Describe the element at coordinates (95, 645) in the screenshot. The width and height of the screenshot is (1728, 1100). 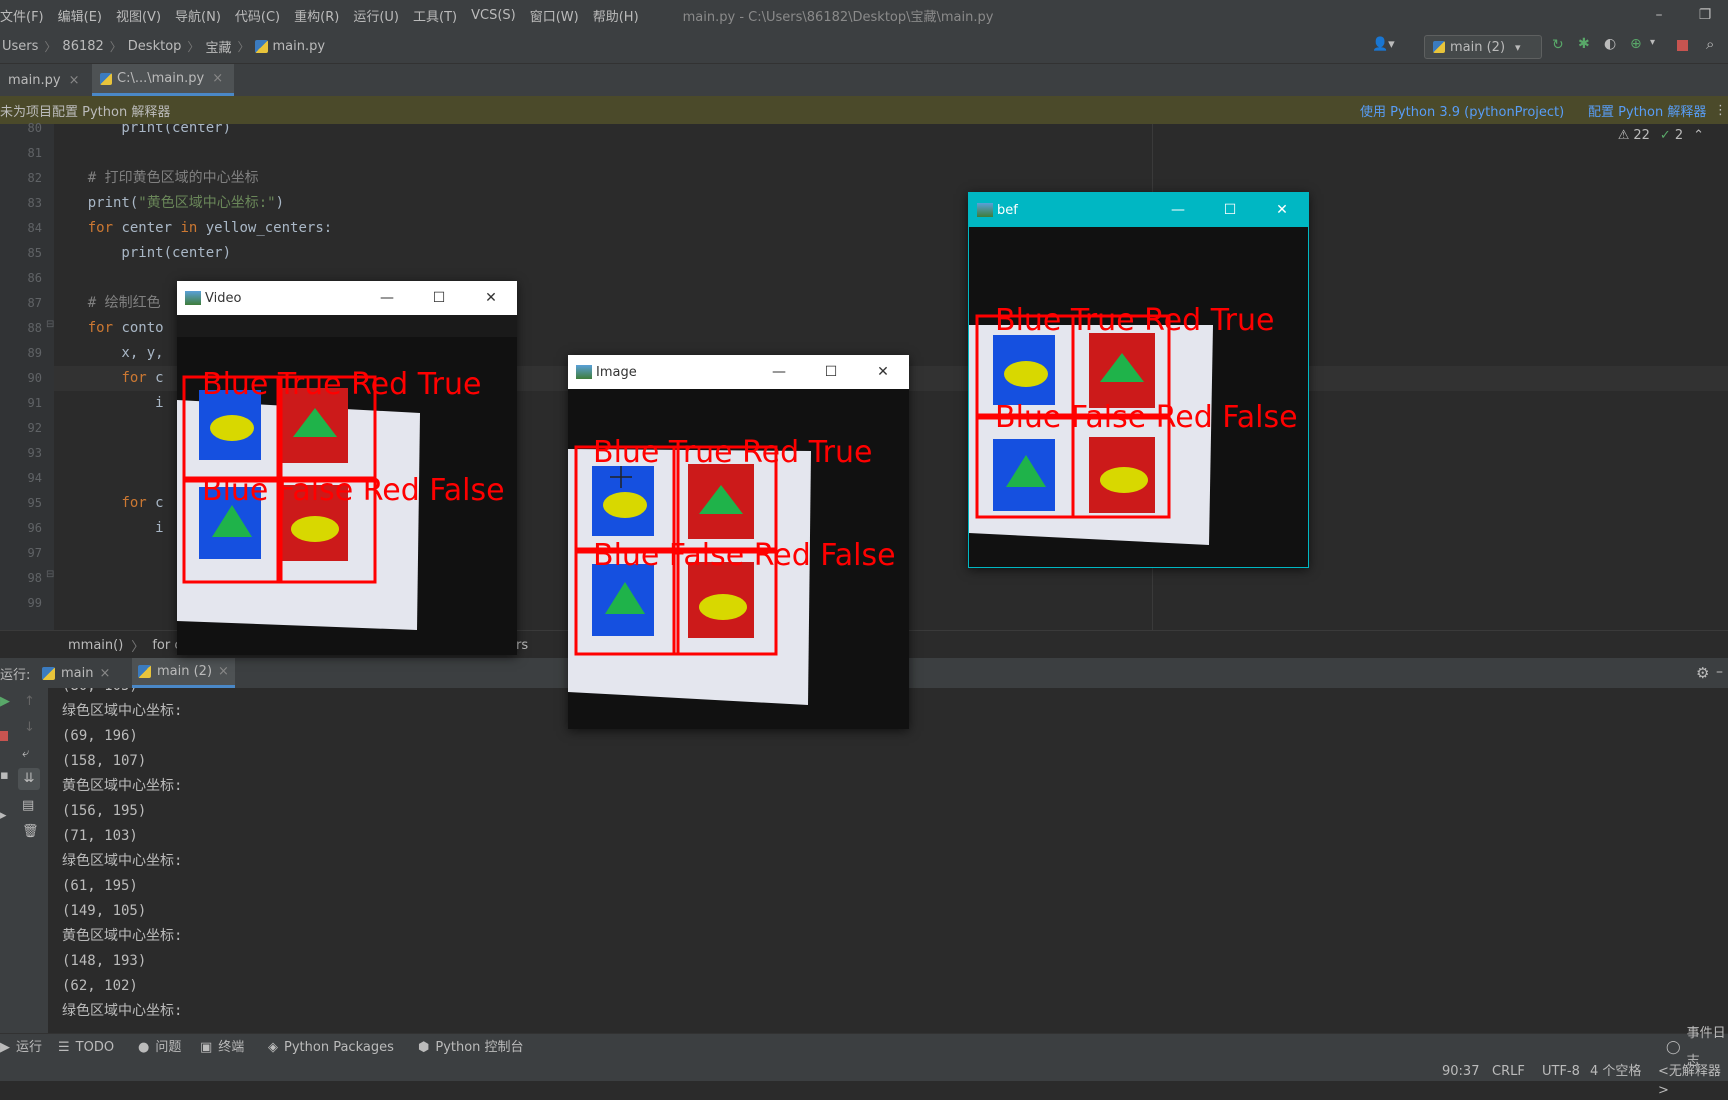
I see `breadcrumb-function: mmain()` at that location.